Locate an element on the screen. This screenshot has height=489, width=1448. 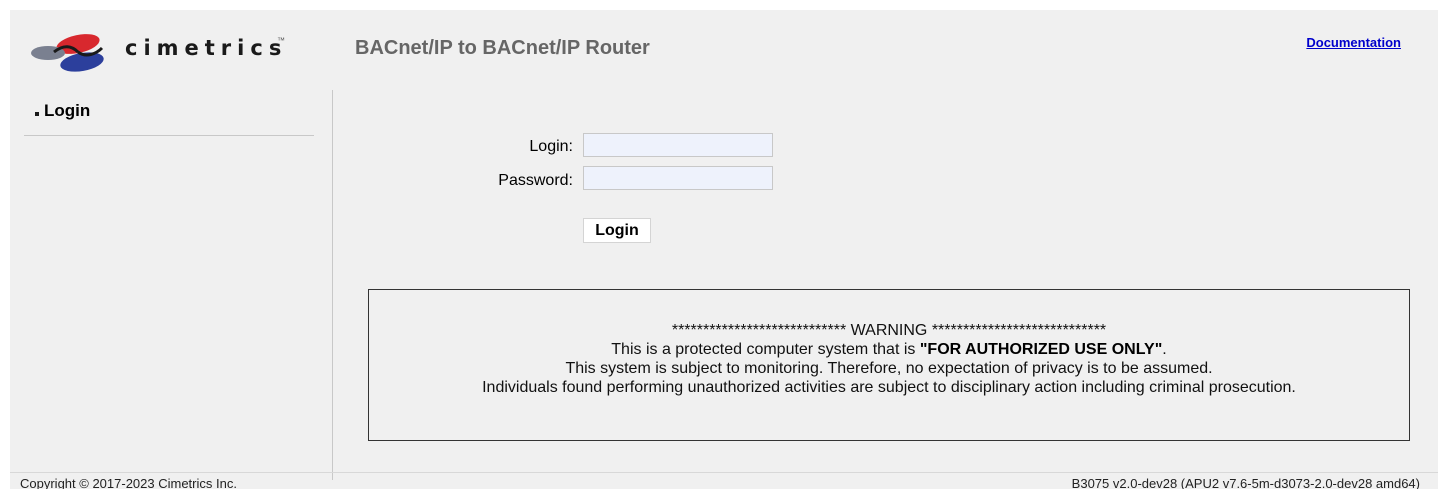
warning-authorized-emphasis: "FOR AUTHORIZED USE ONLY" is located at coordinates (1041, 349).